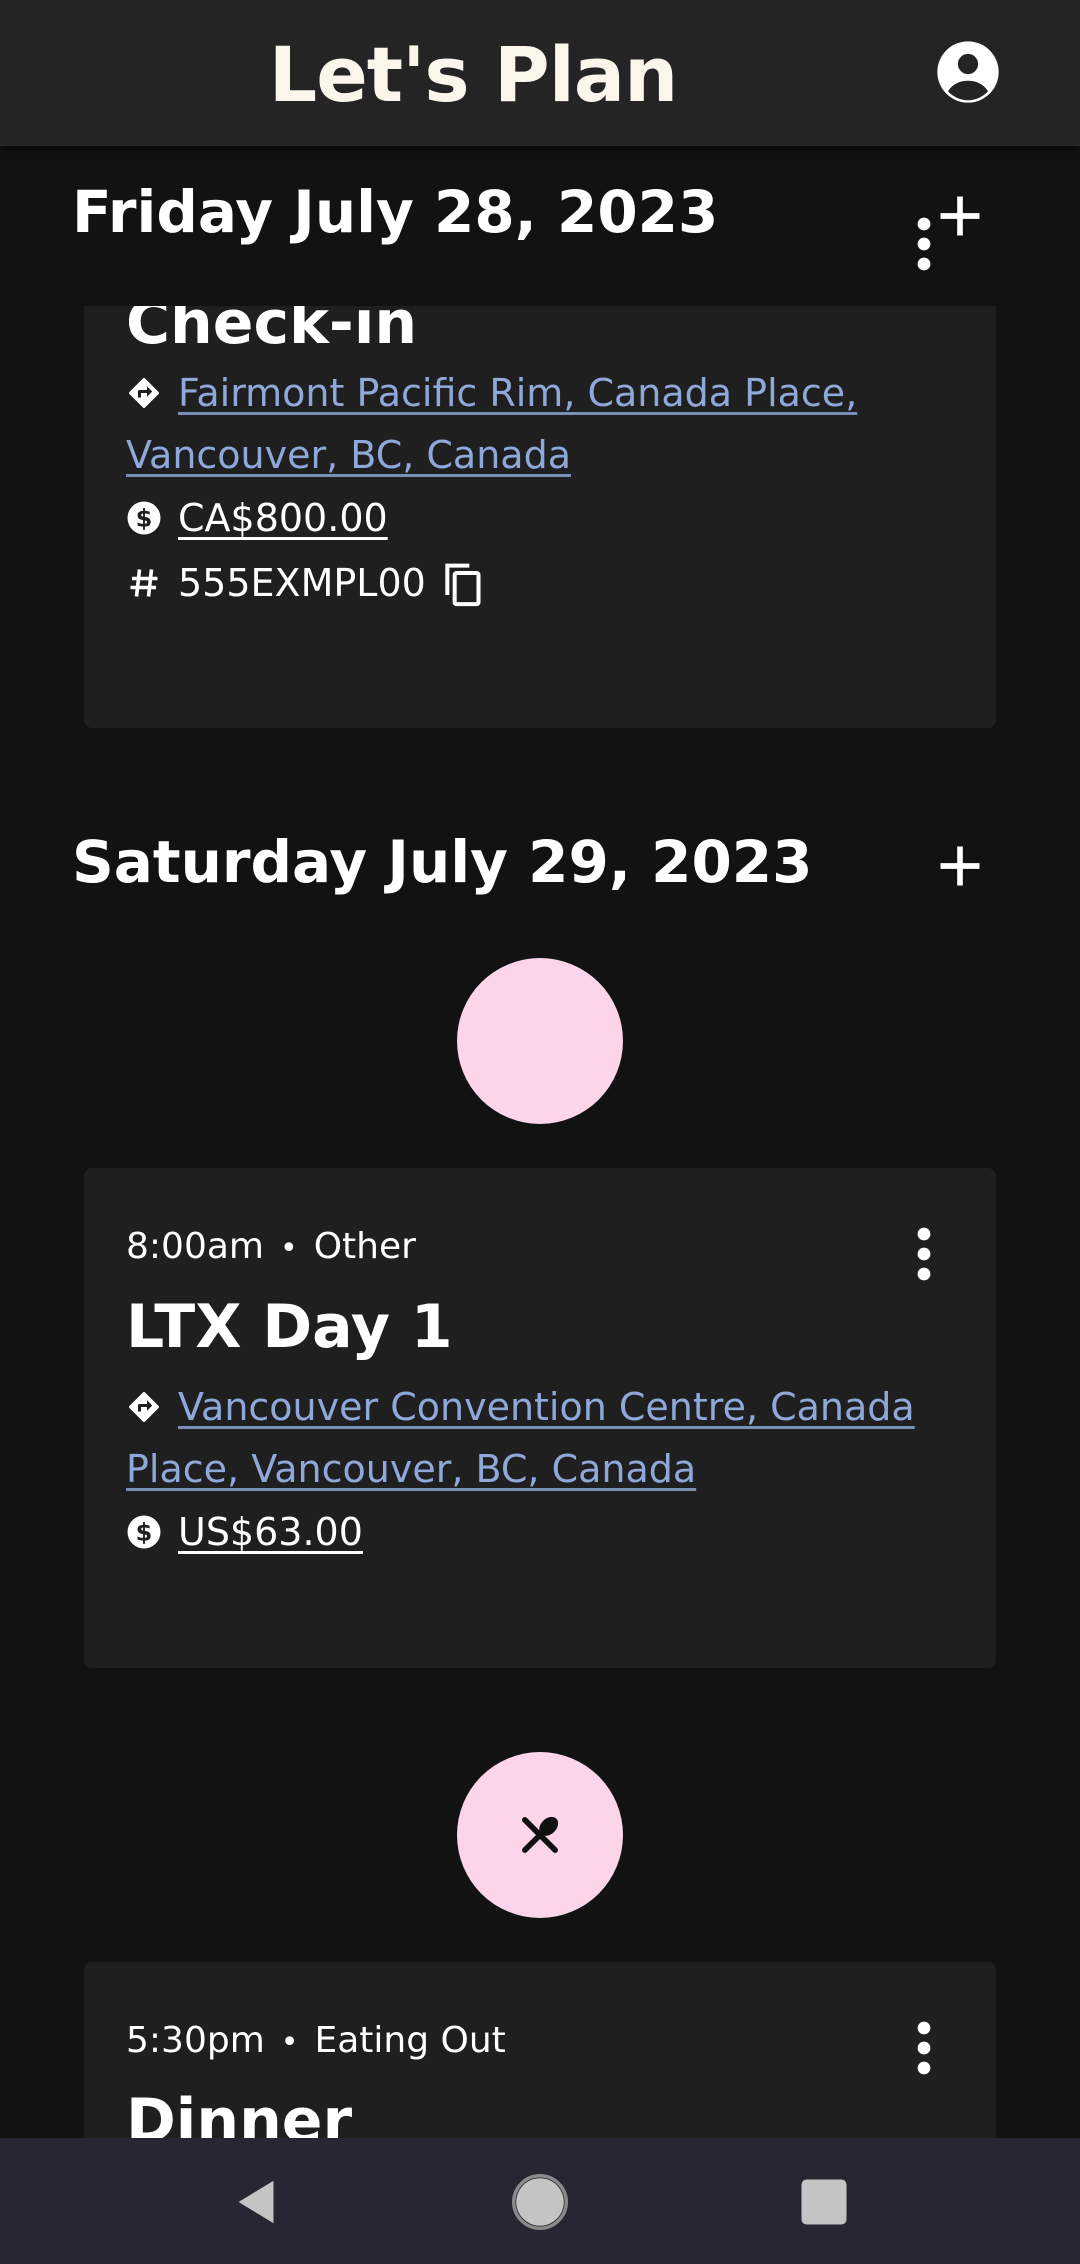  Describe the element at coordinates (289, 1327) in the screenshot. I see `event-title: LTX Day 1` at that location.